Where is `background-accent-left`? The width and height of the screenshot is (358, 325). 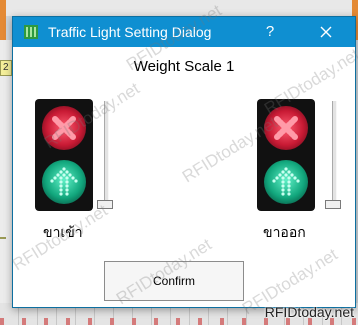
background-accent-left is located at coordinates (3, 20).